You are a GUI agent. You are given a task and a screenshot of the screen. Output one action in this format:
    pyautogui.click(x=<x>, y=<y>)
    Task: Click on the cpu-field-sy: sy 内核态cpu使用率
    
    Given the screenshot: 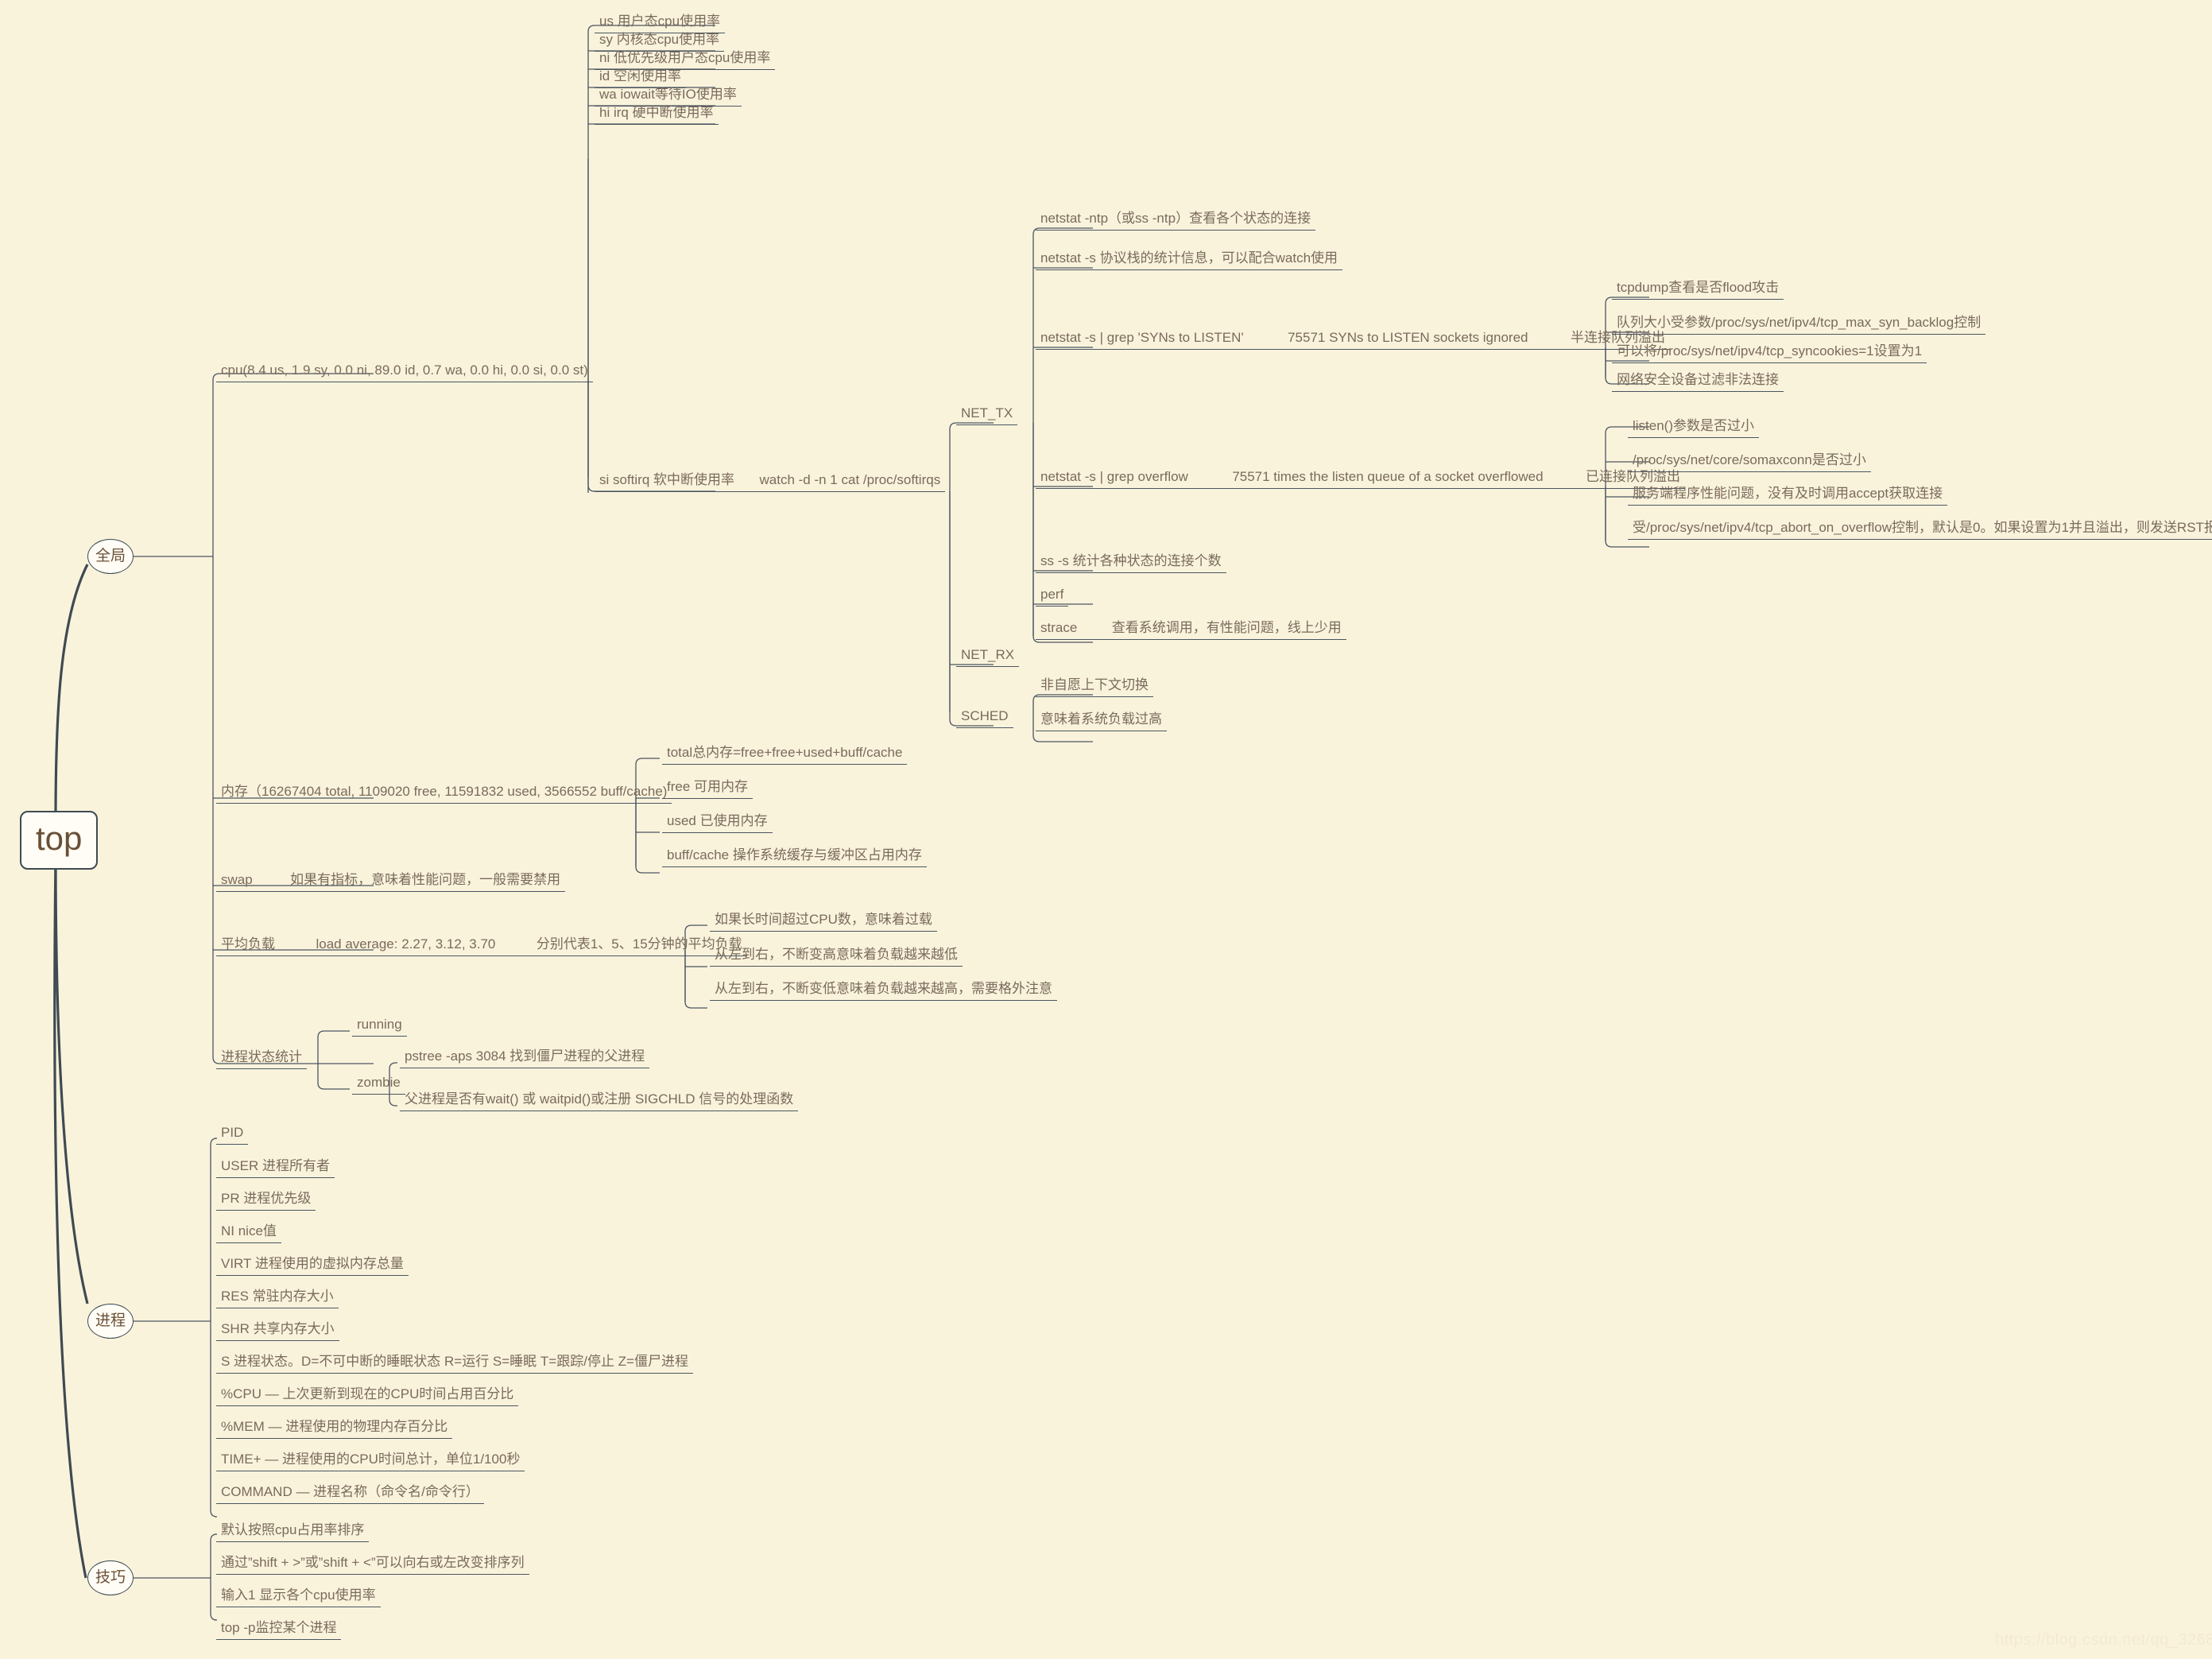 What is the action you would take?
    pyautogui.click(x=660, y=41)
    